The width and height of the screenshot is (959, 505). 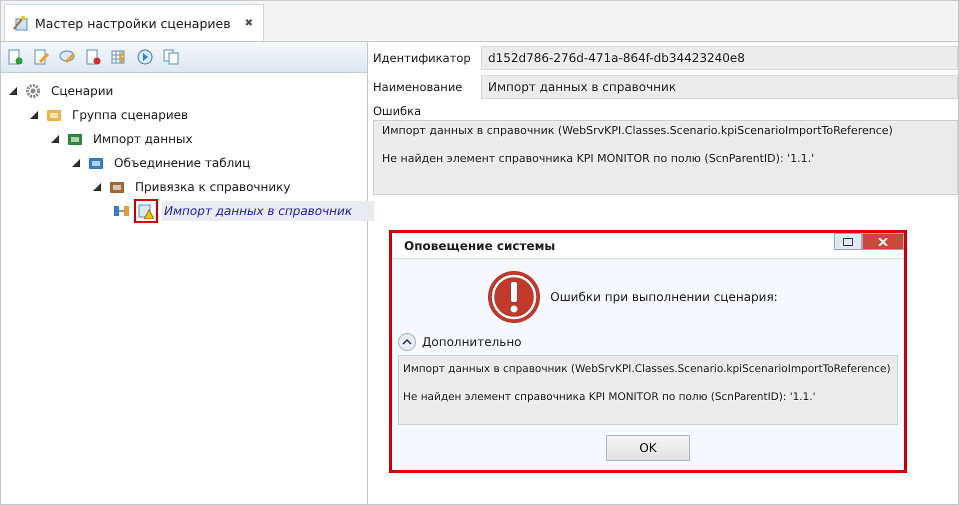 I want to click on play-icon, so click(x=145, y=57).